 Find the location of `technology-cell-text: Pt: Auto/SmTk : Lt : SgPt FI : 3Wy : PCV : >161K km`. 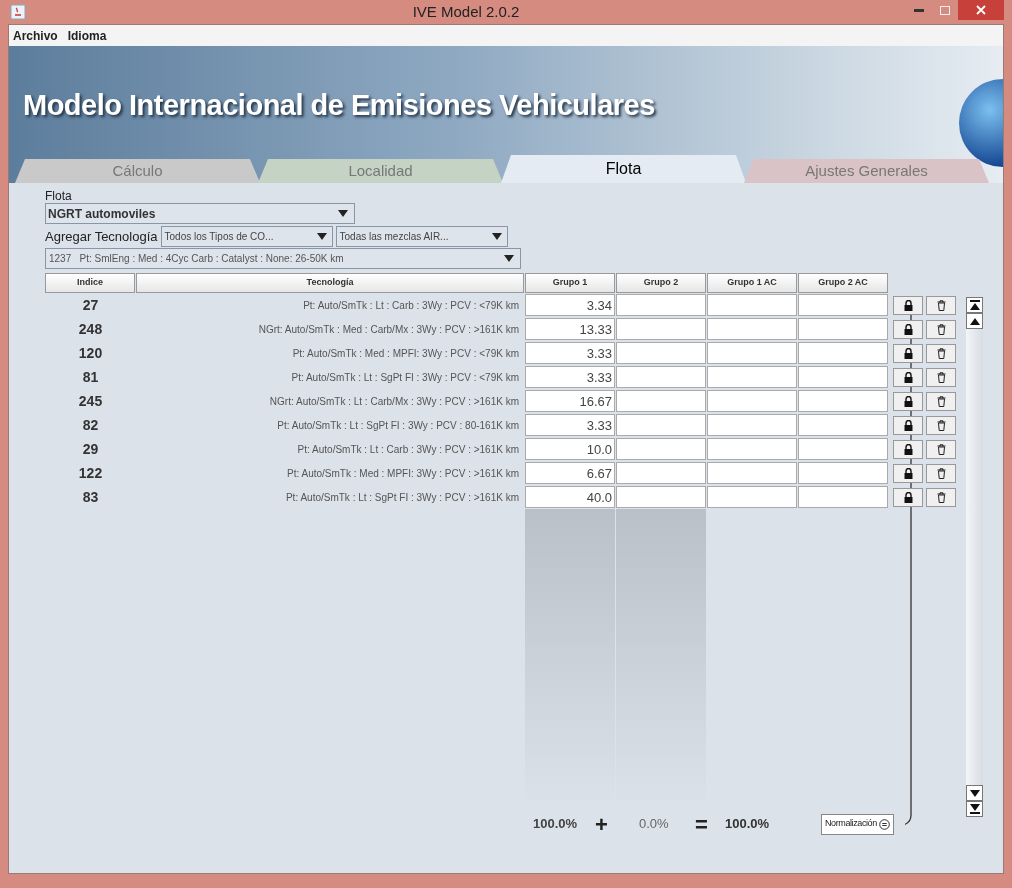

technology-cell-text: Pt: Auto/SmTk : Lt : SgPt FI : 3Wy : PCV : >161K km is located at coordinates (402, 497).